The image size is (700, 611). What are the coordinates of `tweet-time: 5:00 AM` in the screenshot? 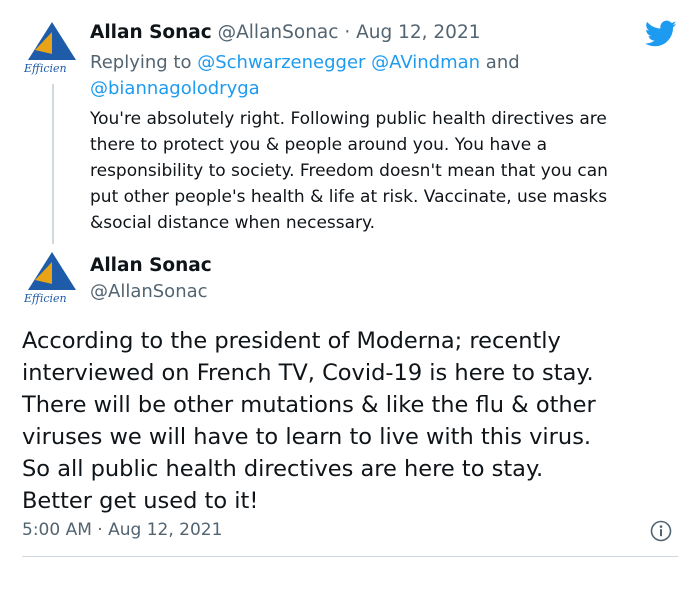 It's located at (57, 530).